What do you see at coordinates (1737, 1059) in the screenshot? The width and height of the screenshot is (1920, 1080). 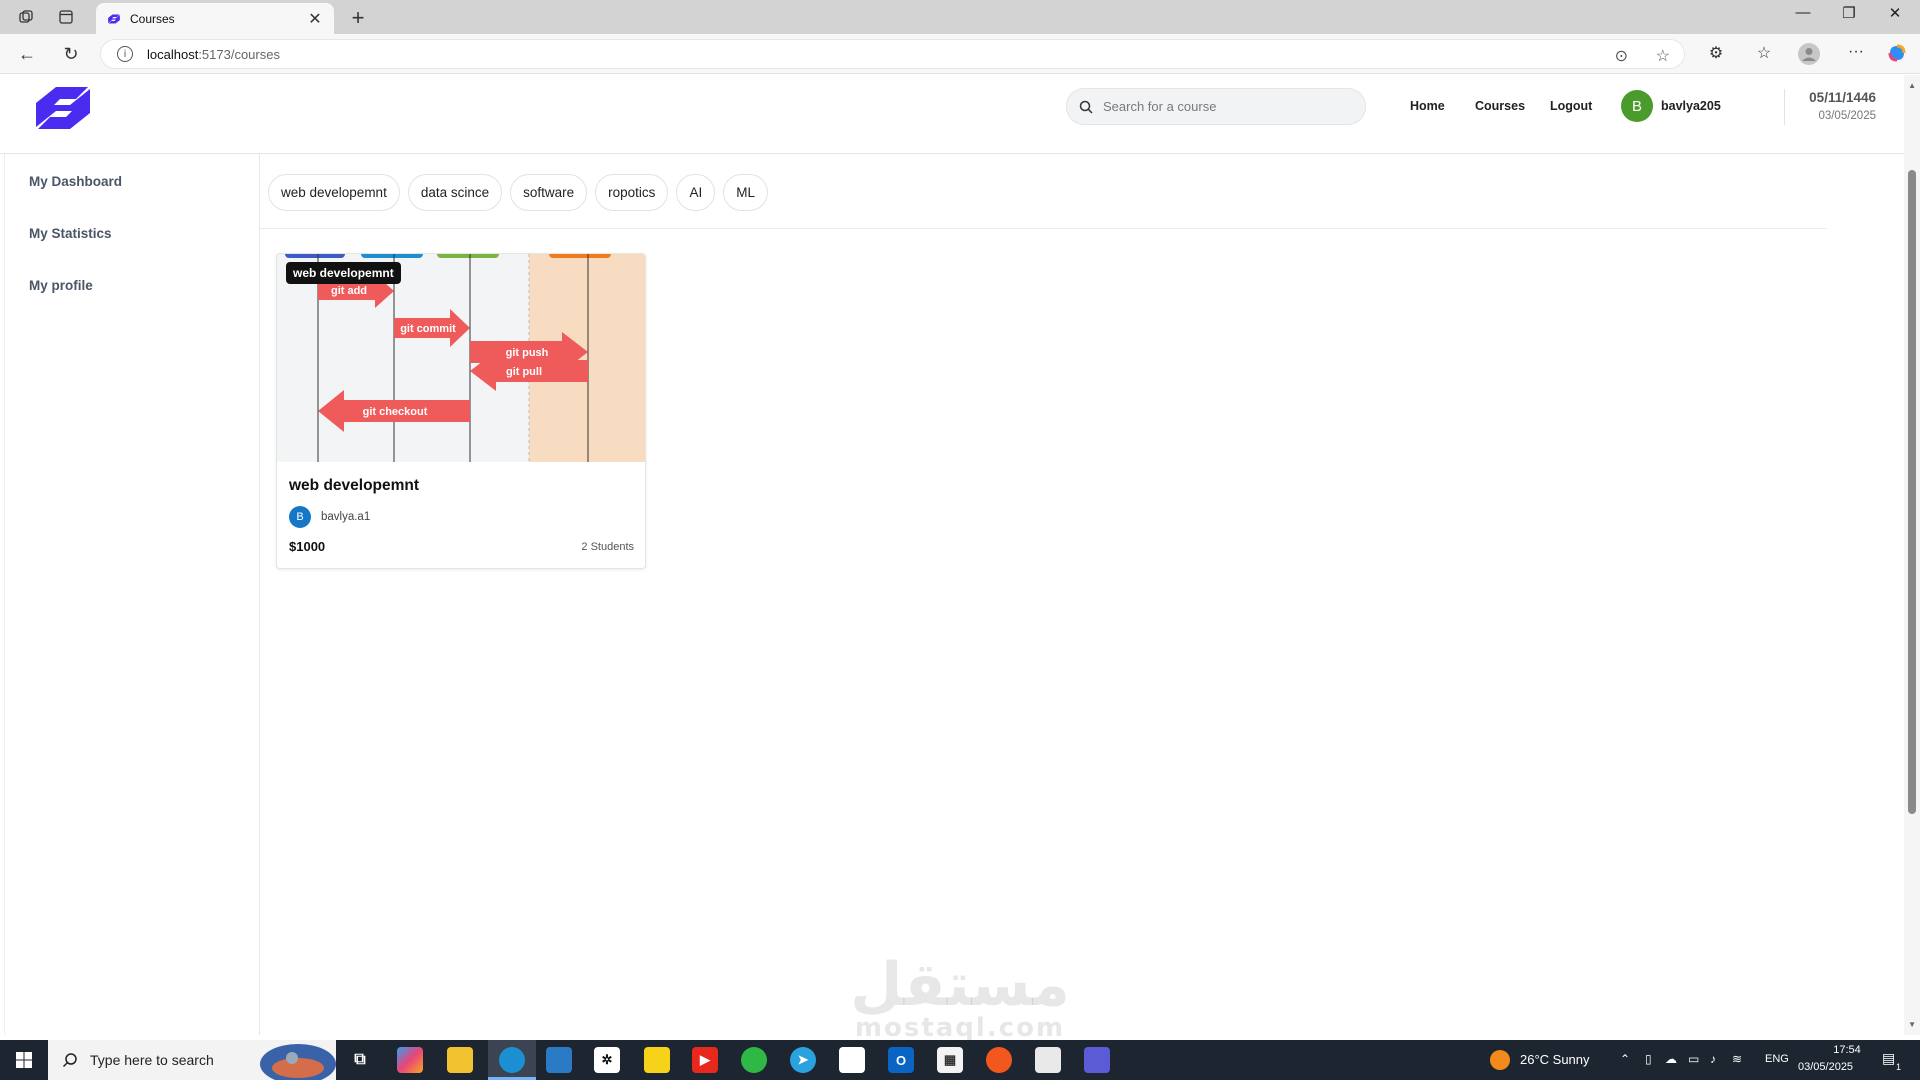 I see `wifi-icon: ≋` at bounding box center [1737, 1059].